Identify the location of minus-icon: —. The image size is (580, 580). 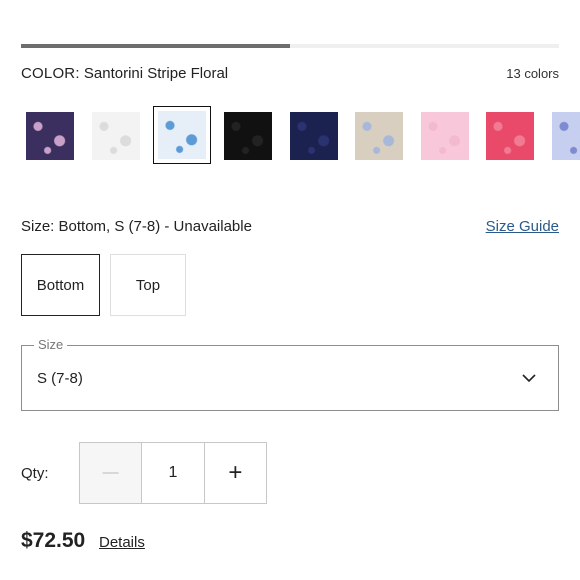
(110, 472).